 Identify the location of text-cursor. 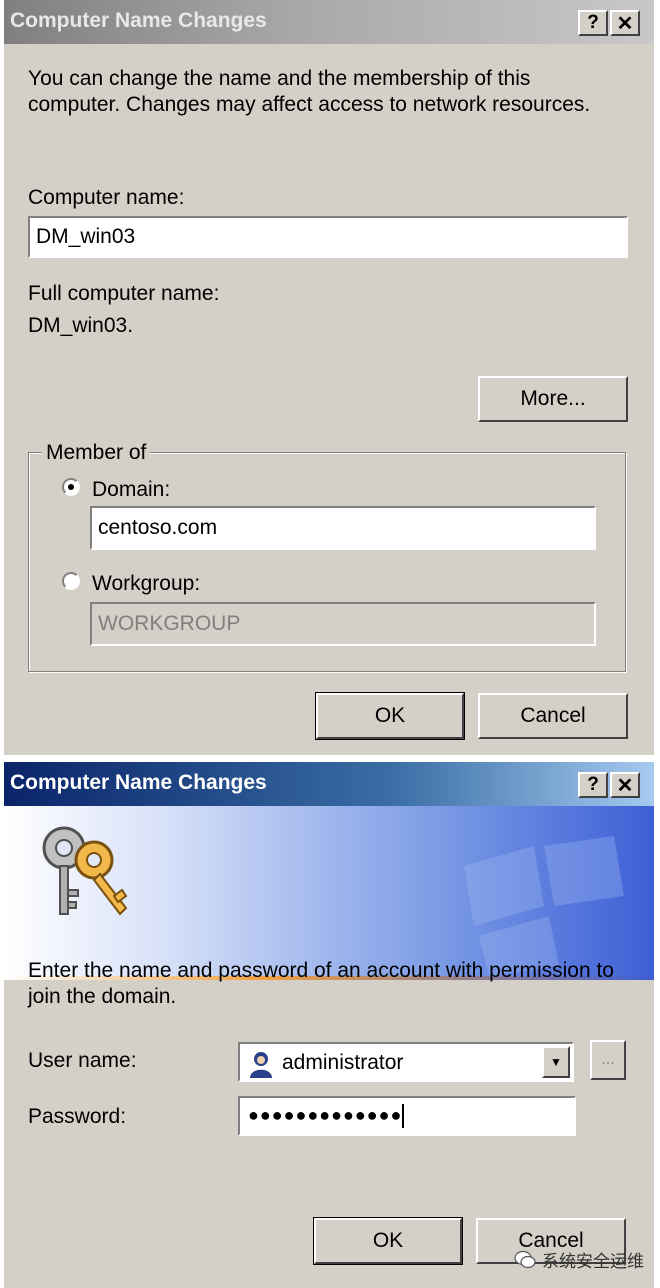
(403, 1116).